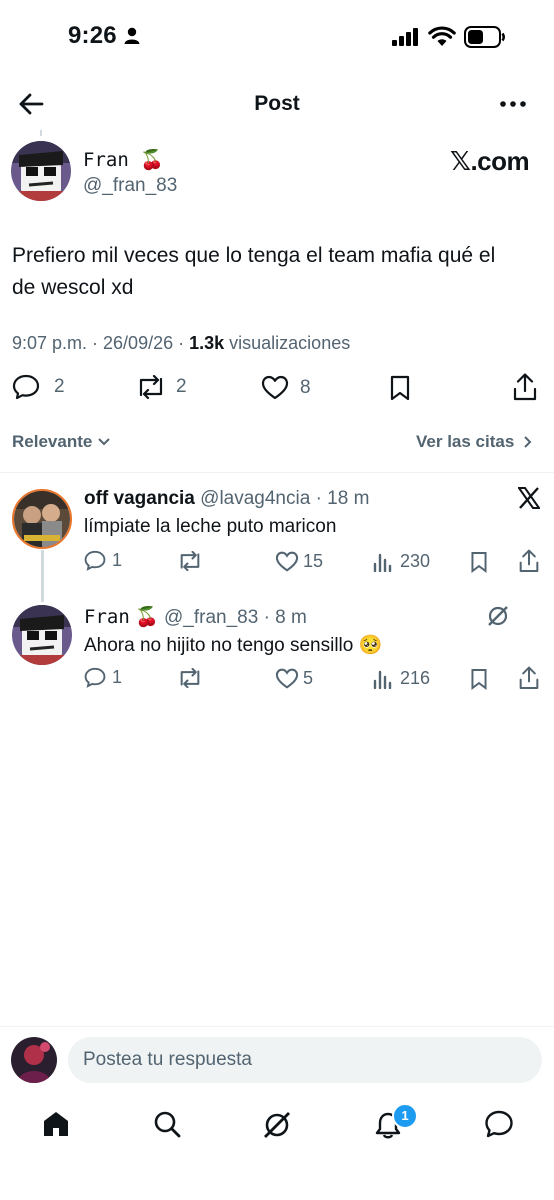  Describe the element at coordinates (499, 1124) in the screenshot. I see `messages-icon` at that location.